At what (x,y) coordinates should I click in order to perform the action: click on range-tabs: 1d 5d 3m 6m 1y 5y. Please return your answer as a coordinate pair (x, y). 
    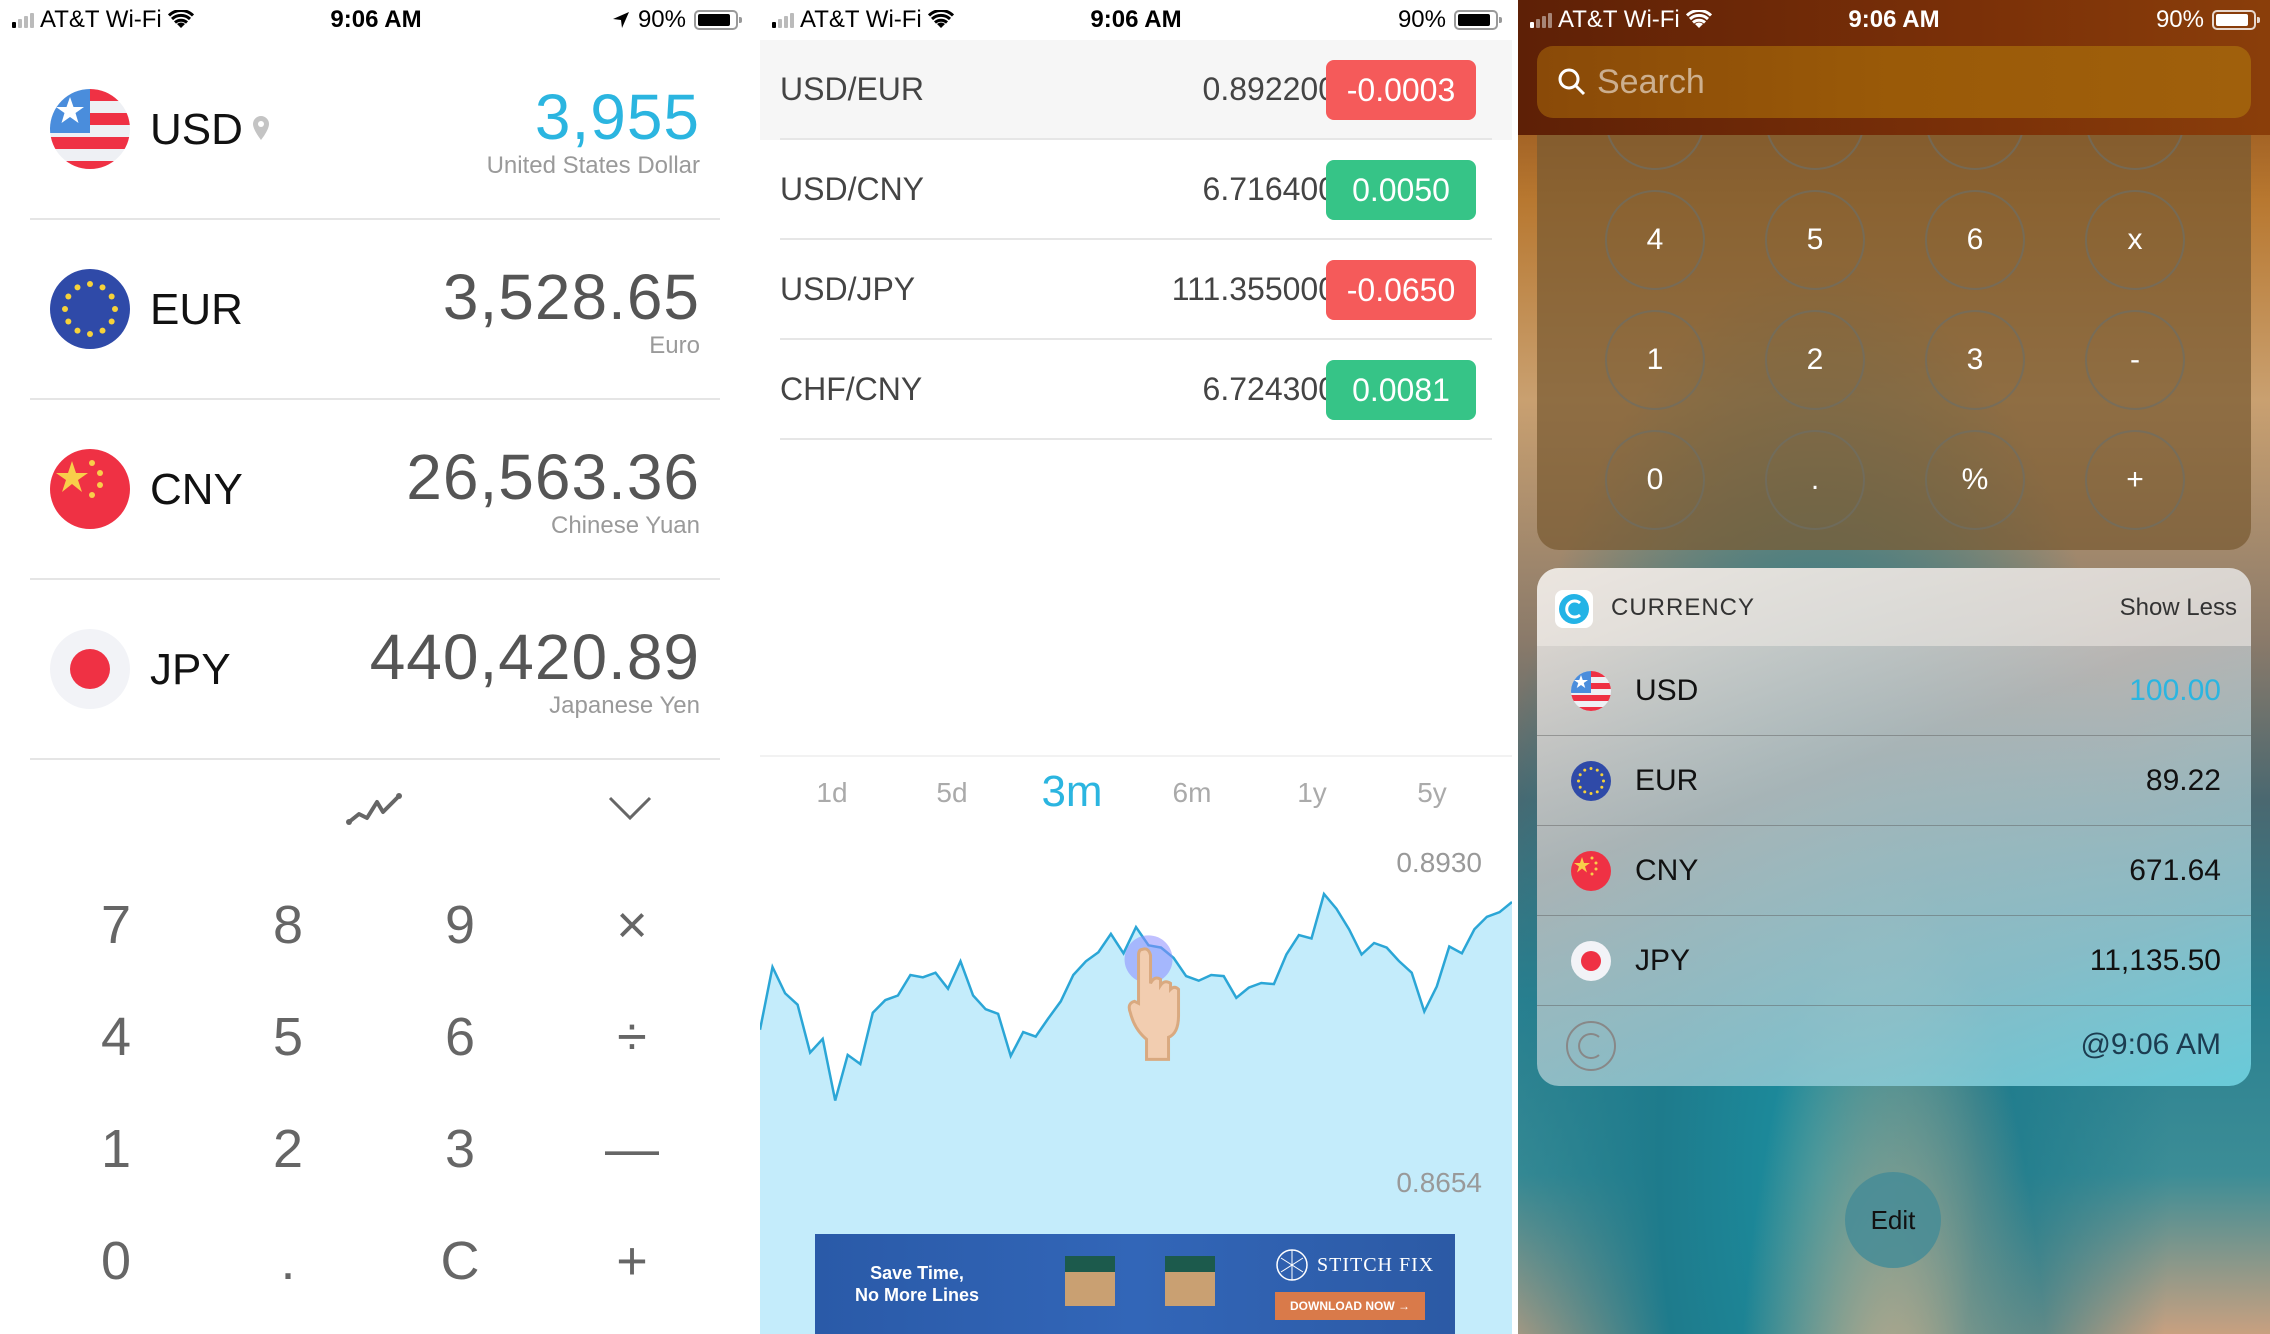
    Looking at the image, I should click on (1136, 800).